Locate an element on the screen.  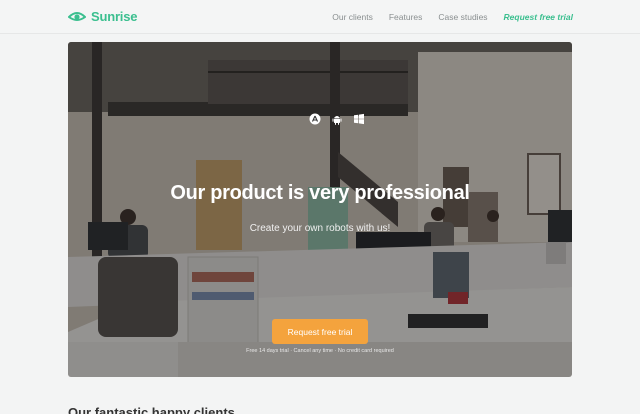
clients-section-heading: Our fantastic happy clients is located at coordinates (151, 409).